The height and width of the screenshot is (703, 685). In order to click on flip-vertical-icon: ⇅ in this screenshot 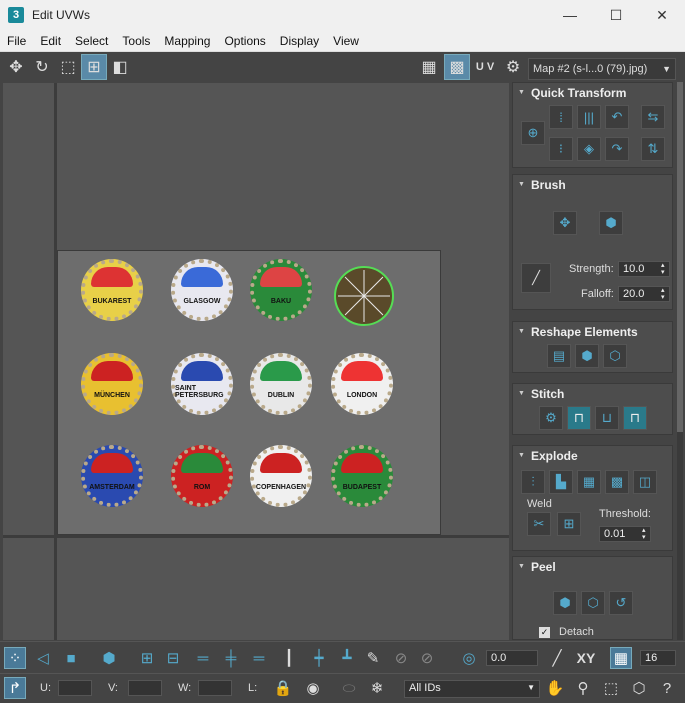, I will do `click(653, 149)`.